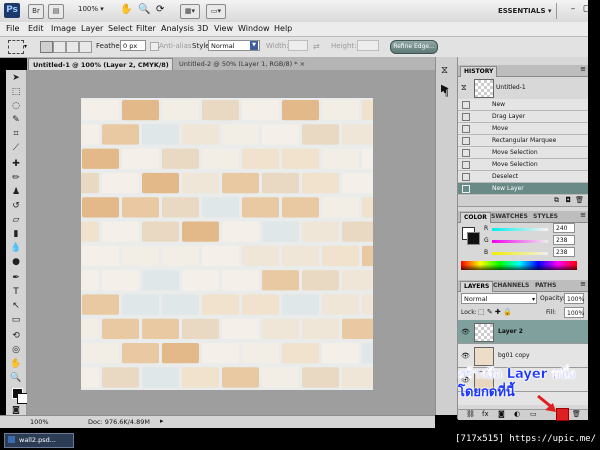 Image resolution: width=600 pixels, height=450 pixels. What do you see at coordinates (154, 46) in the screenshot?
I see `anti-alias-checkbox` at bounding box center [154, 46].